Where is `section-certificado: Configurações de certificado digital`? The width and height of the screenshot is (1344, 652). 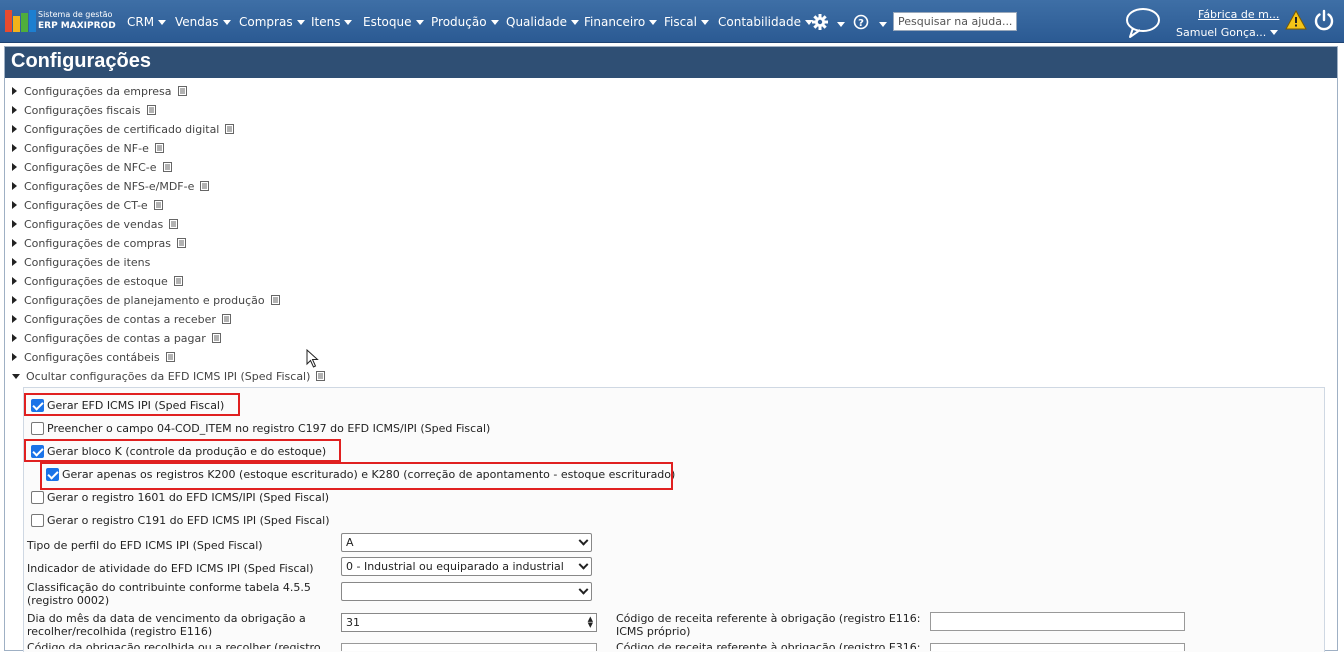
section-certificado: Configurações de certificado digital is located at coordinates (123, 129).